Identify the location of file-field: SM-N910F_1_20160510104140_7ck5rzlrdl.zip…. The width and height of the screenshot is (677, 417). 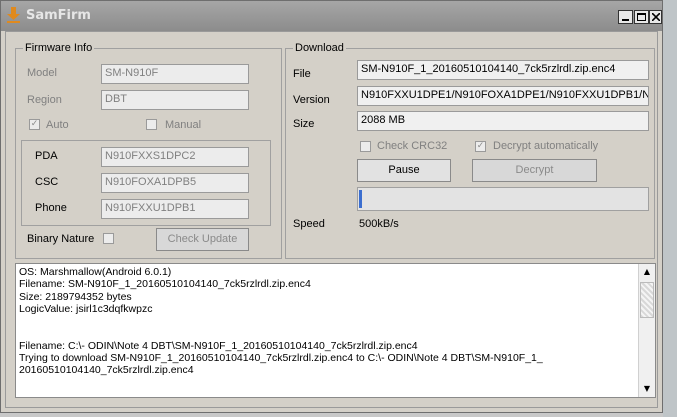
(503, 70).